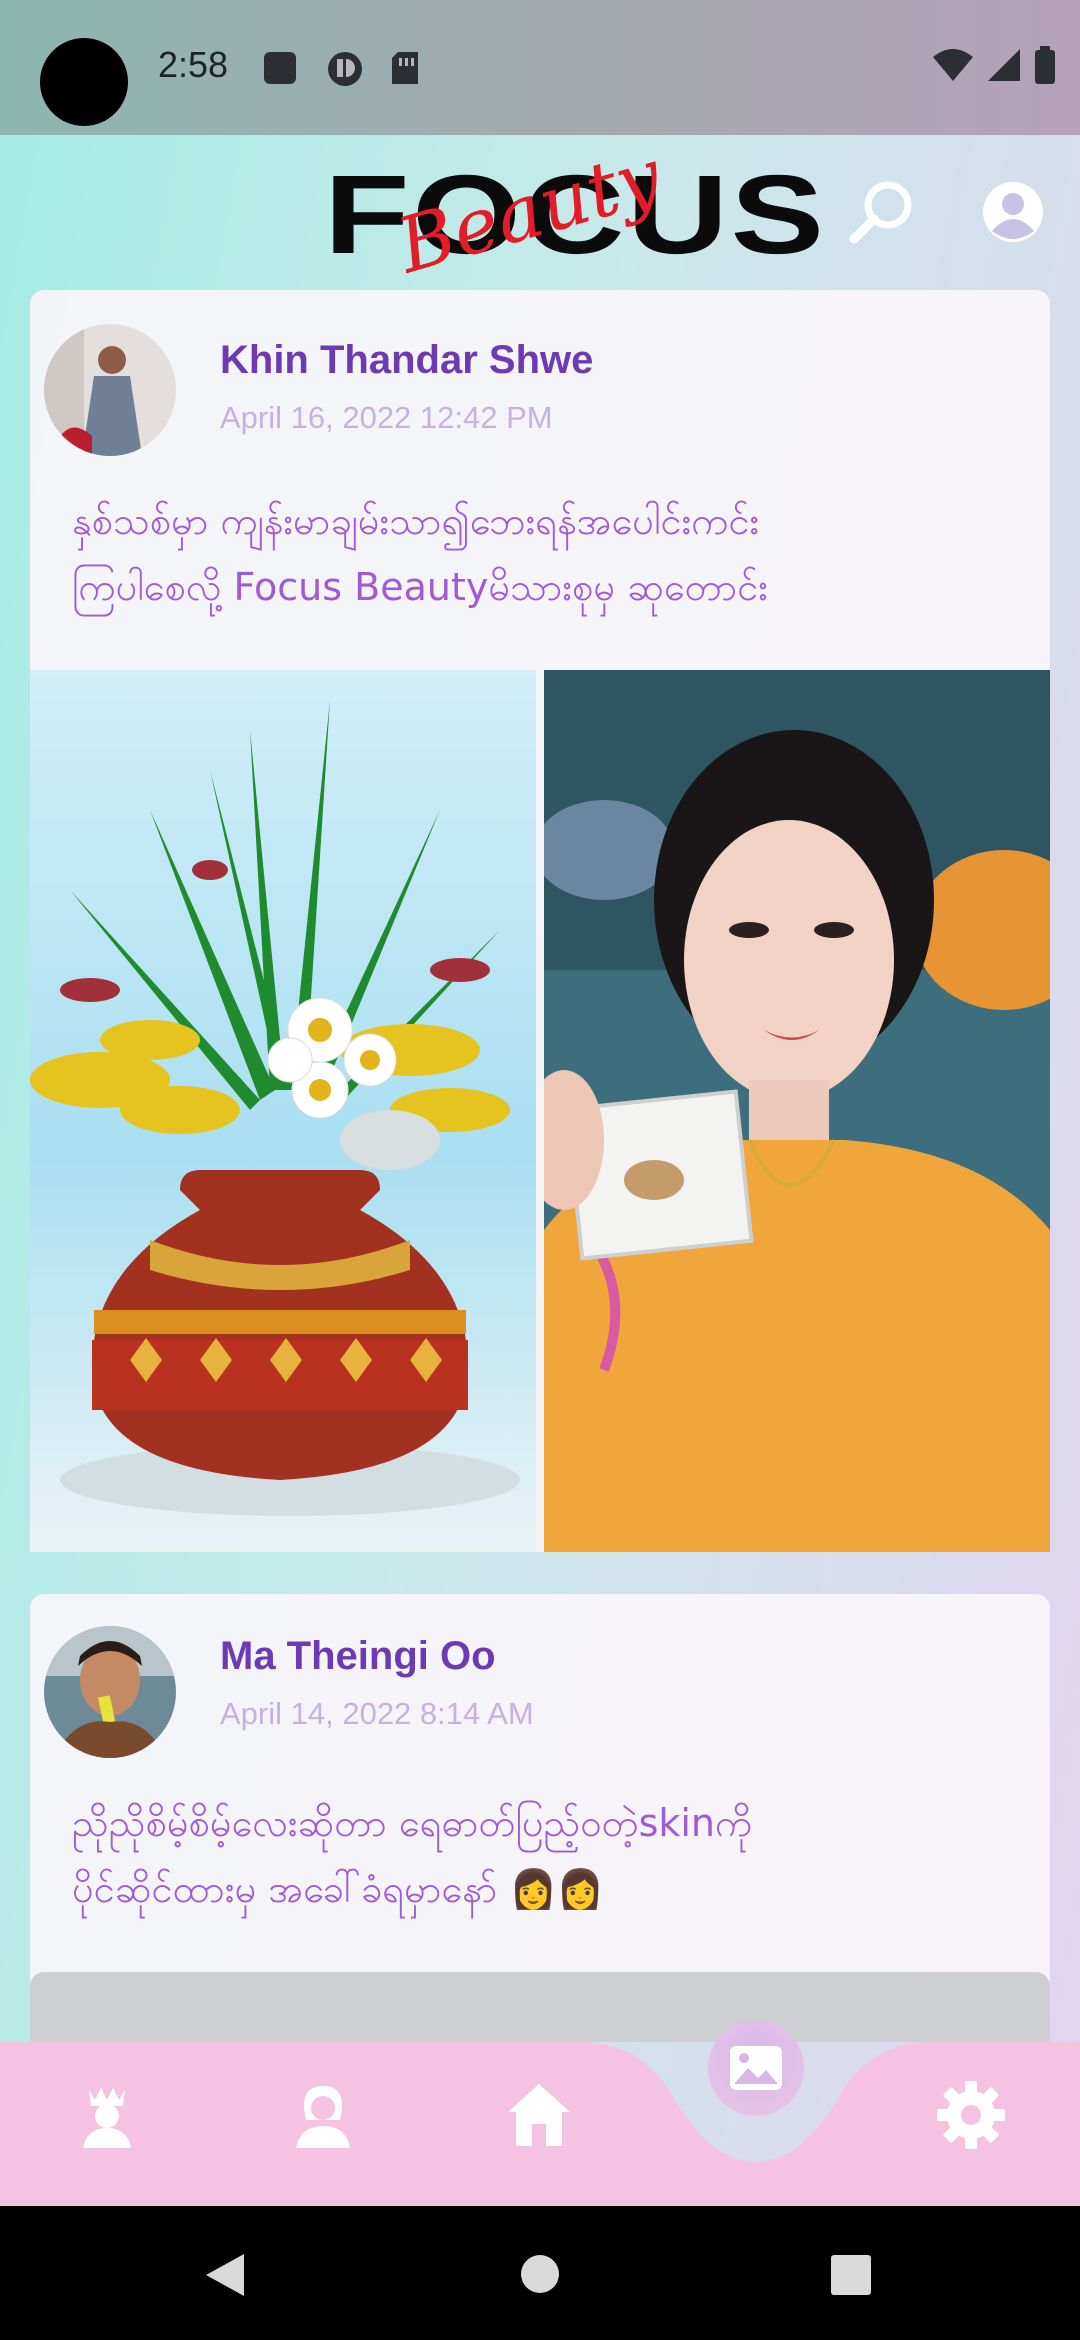 This screenshot has width=1080, height=2340. What do you see at coordinates (756, 2068) in the screenshot?
I see `gallery-icon` at bounding box center [756, 2068].